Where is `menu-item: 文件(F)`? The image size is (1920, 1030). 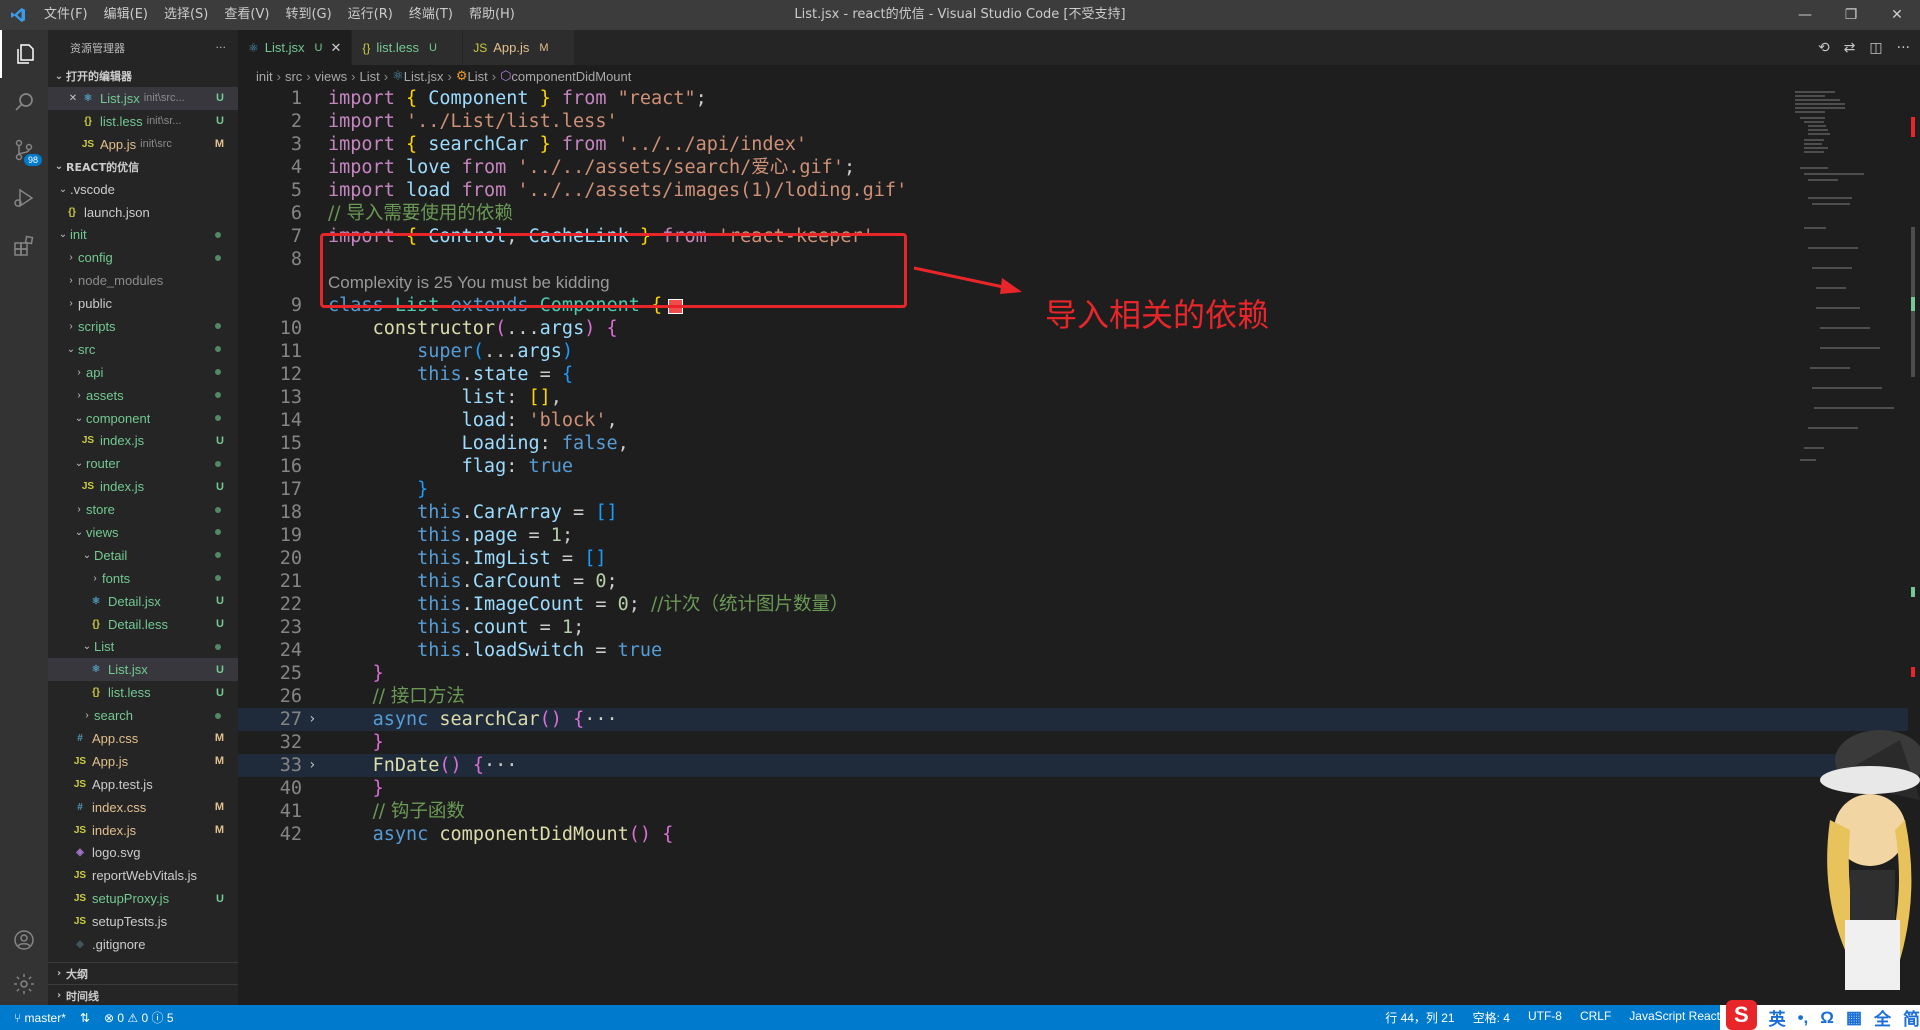
menu-item: 文件(F) is located at coordinates (66, 15).